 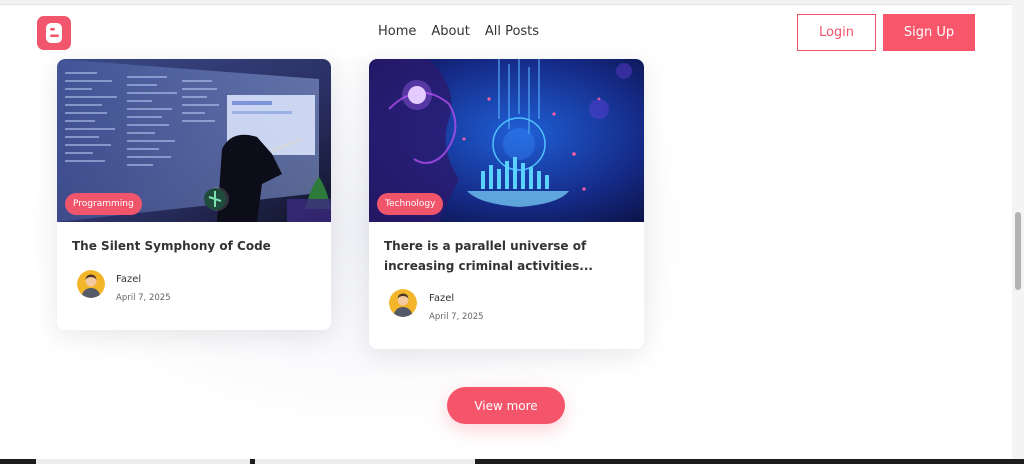 I want to click on navbar: Home About All Posts Login Sign Up, so click(x=506, y=32).